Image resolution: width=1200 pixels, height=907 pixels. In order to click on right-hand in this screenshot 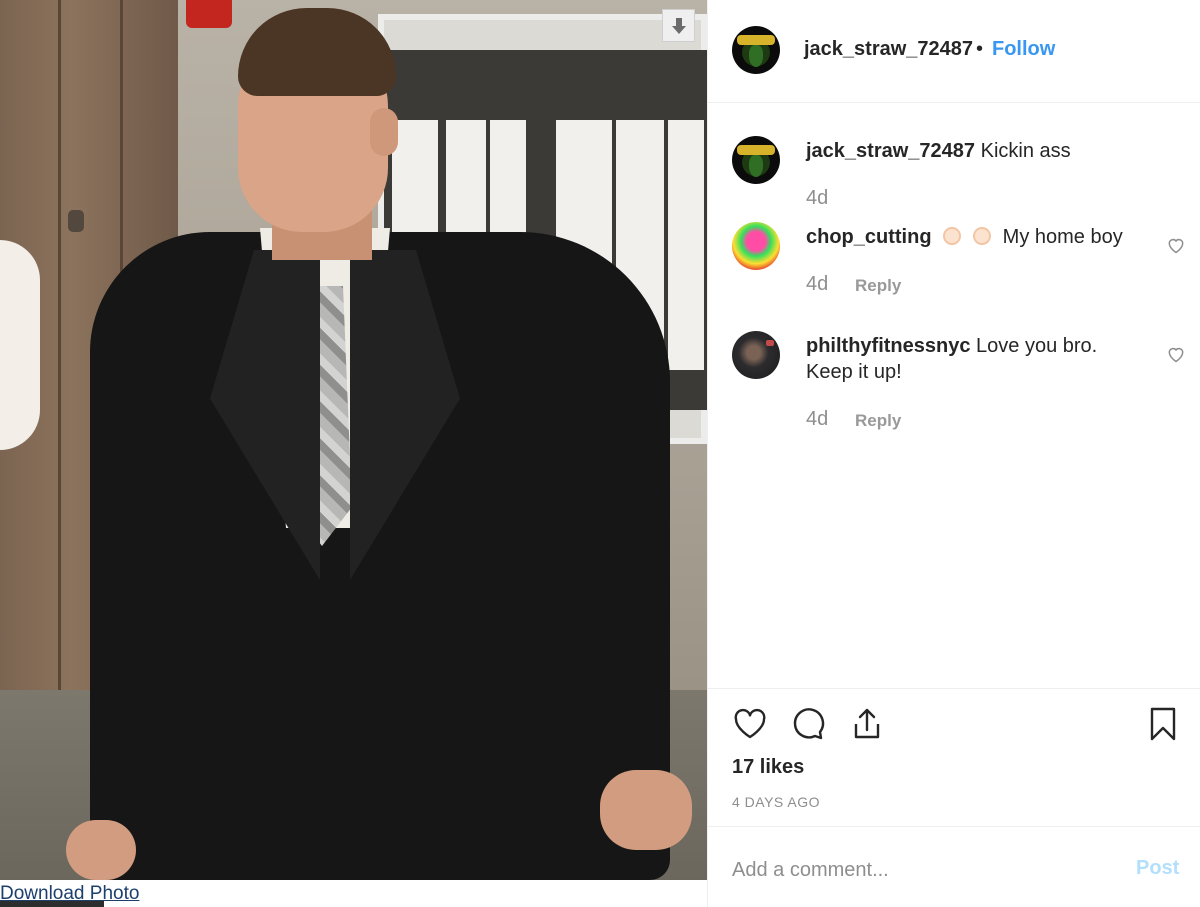, I will do `click(646, 810)`.